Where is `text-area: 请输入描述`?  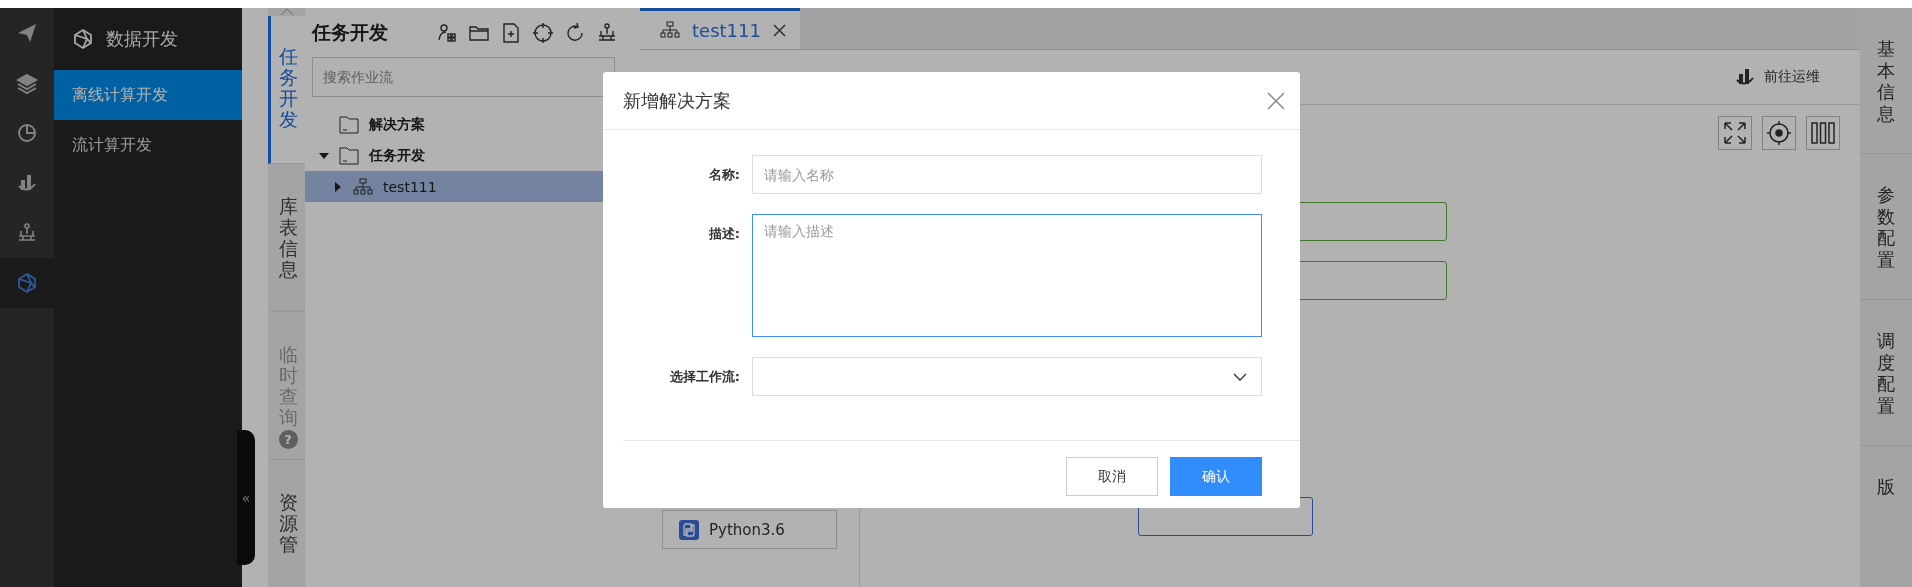 text-area: 请输入描述 is located at coordinates (1007, 275).